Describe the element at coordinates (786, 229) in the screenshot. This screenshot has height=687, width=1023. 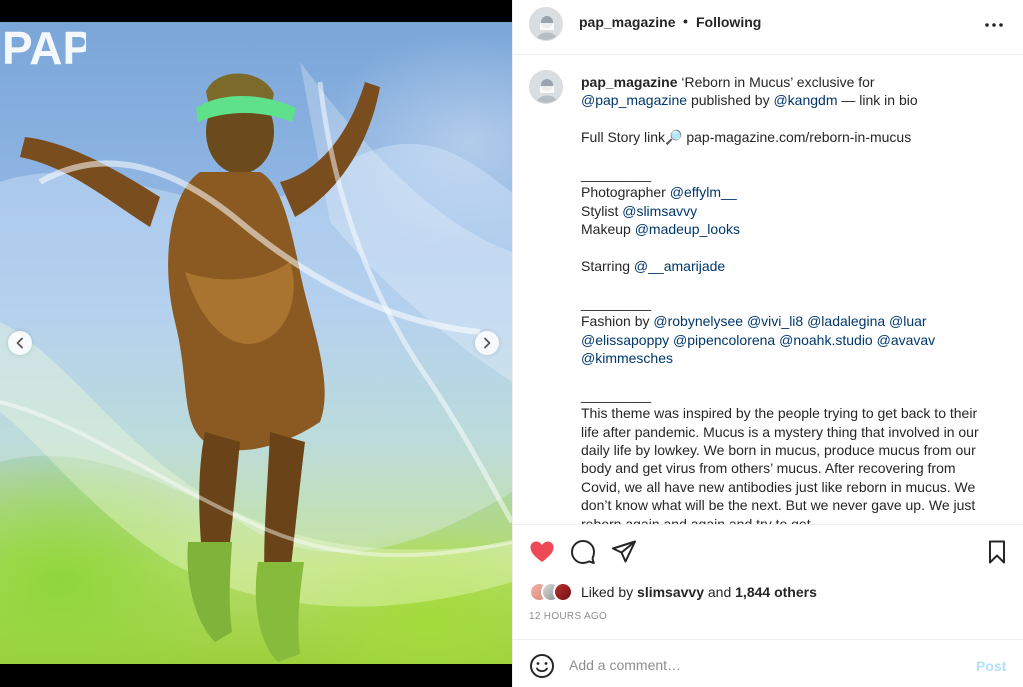
I see `caption-credit-makeup: Makeup @madeup_looks` at that location.